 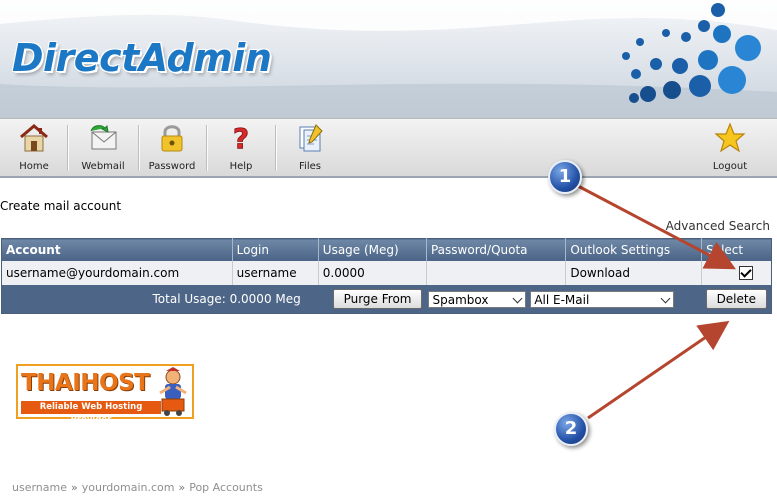 I want to click on delete-cell: Delete, so click(x=736, y=299).